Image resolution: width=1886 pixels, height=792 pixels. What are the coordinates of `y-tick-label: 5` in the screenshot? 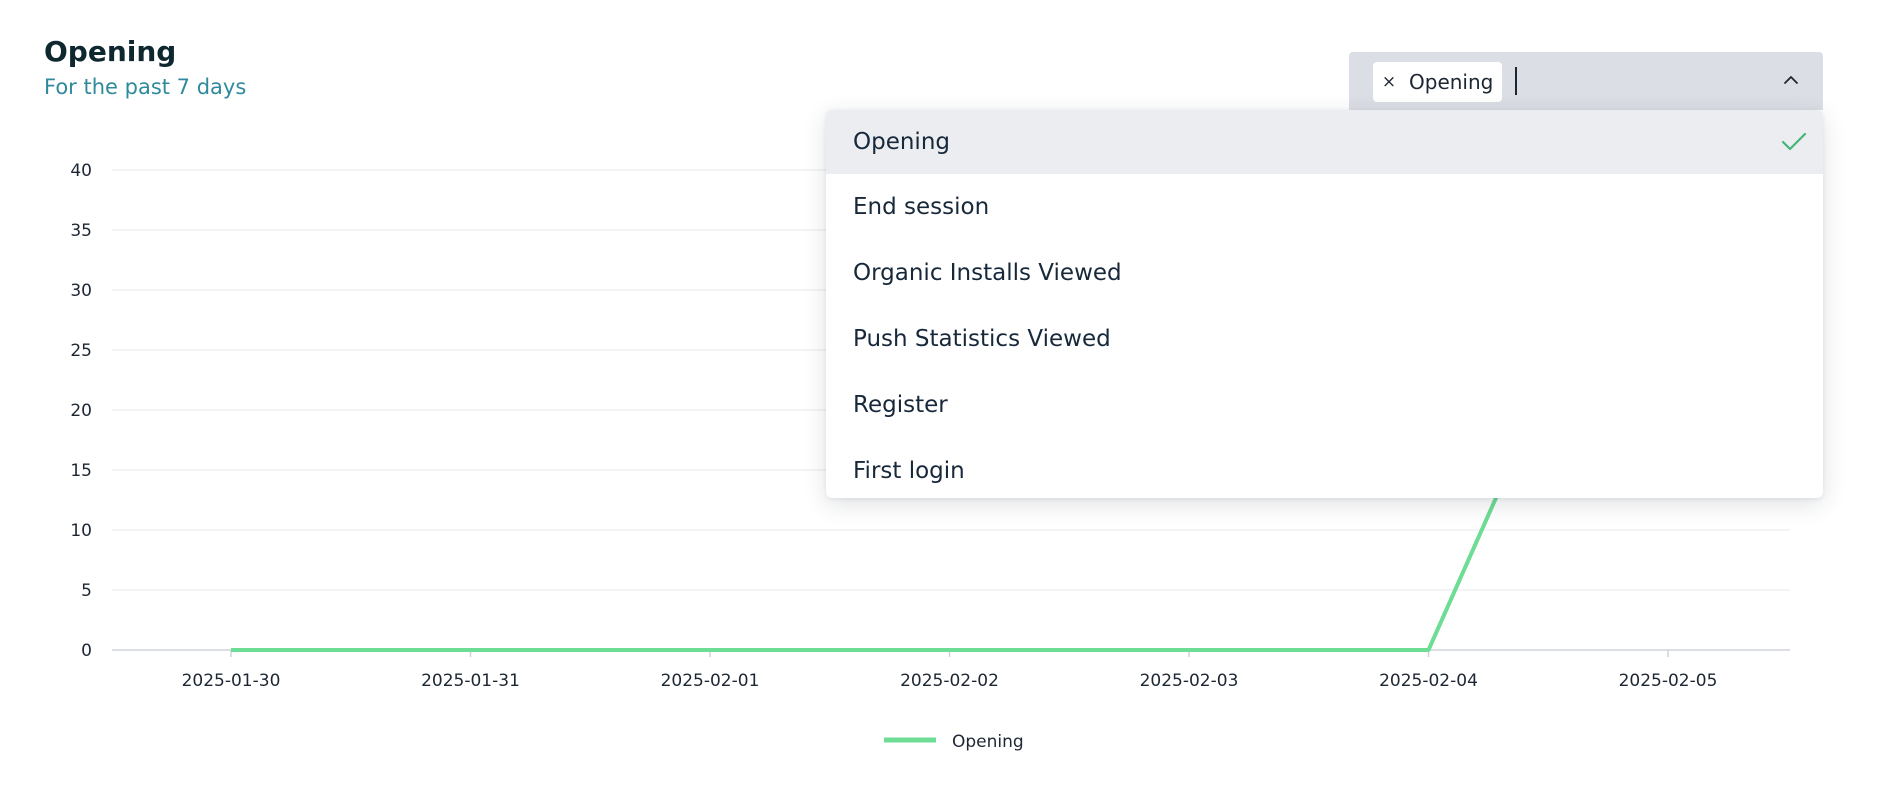 It's located at (86, 591).